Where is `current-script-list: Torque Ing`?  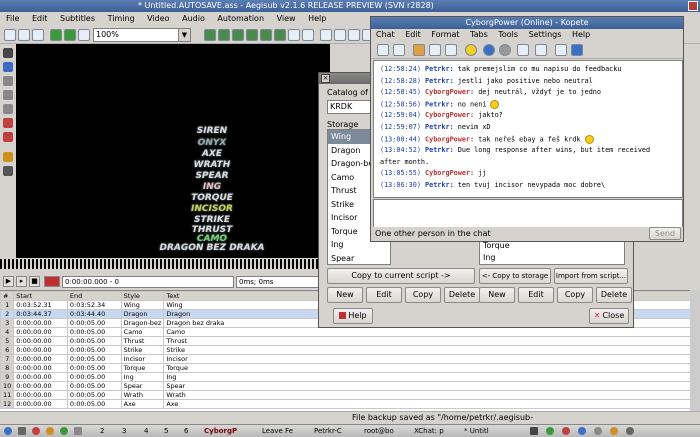 current-script-list: Torque Ing is located at coordinates (552, 252).